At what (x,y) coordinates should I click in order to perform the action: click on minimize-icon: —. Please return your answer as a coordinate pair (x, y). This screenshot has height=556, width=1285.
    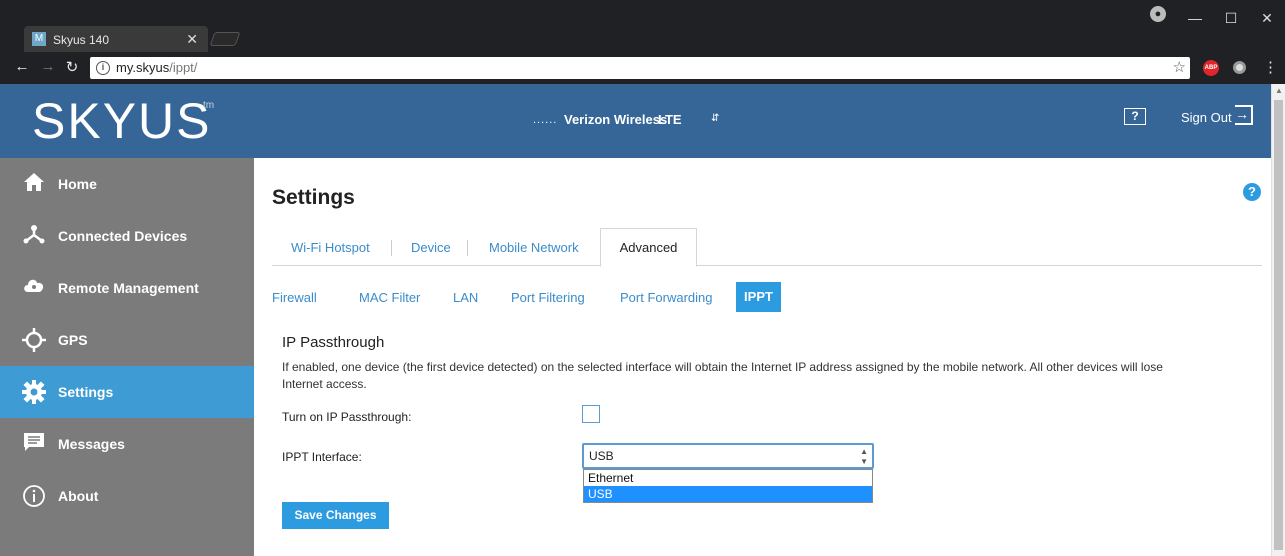
    Looking at the image, I should click on (1195, 18).